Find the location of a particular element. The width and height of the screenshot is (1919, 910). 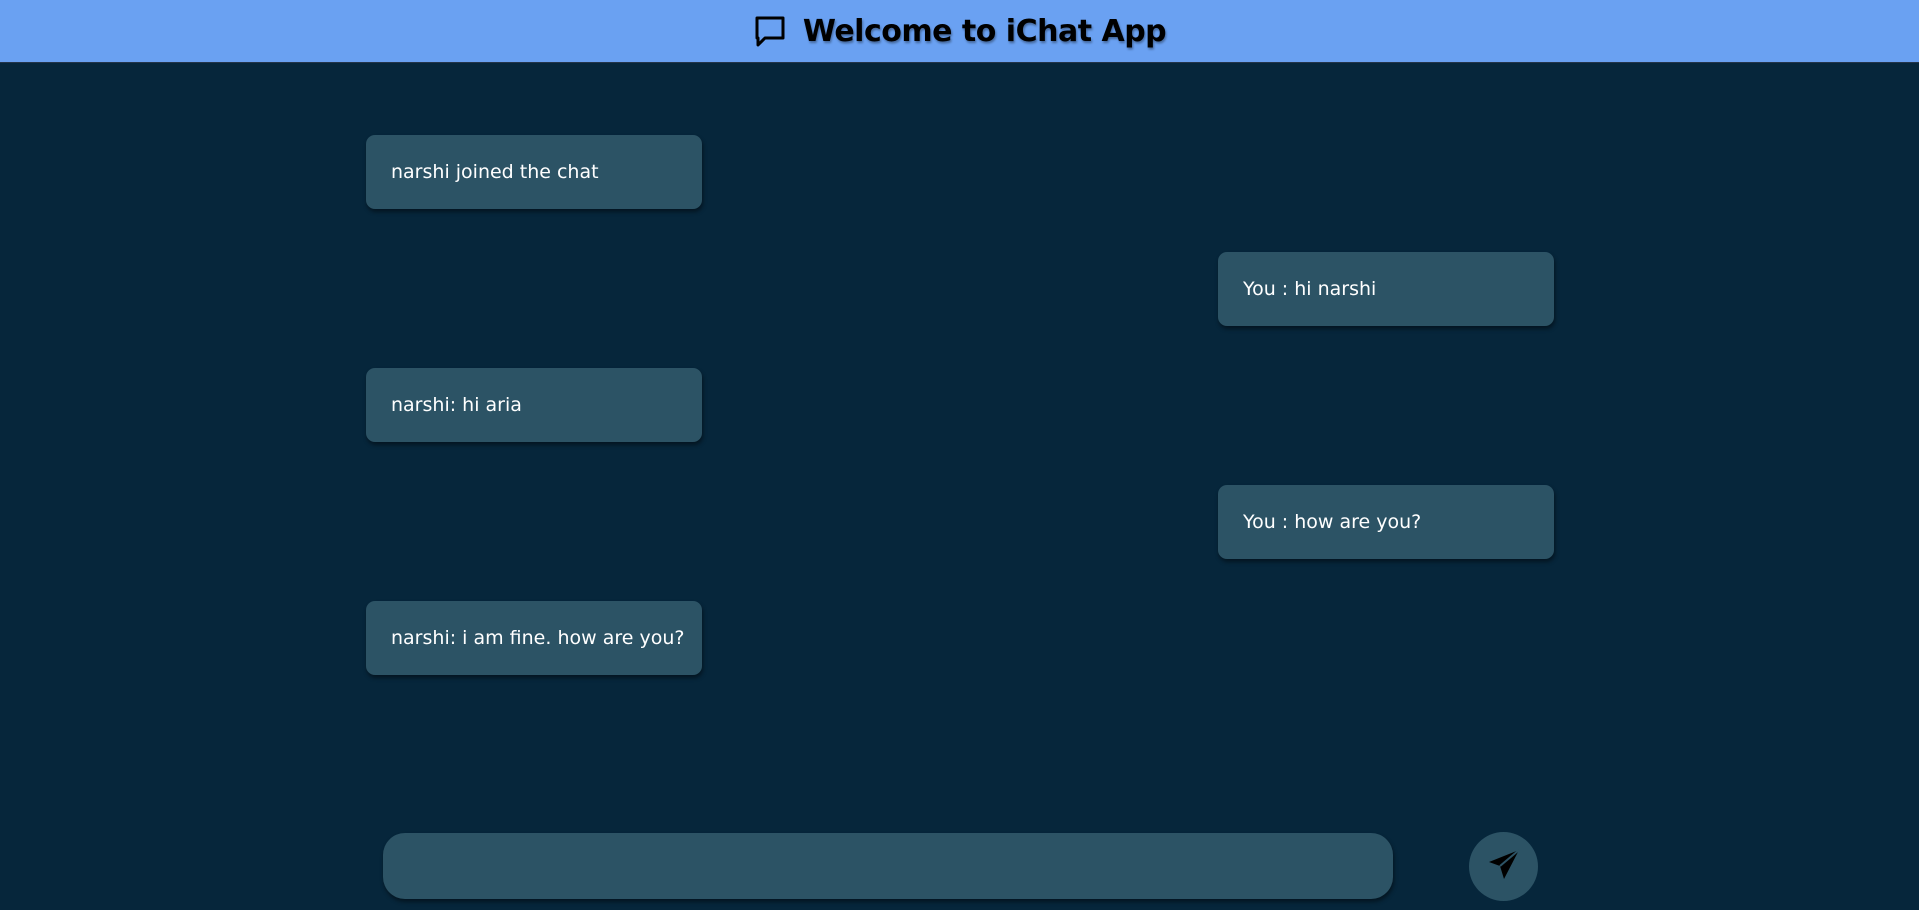

message-text: You : hi narshi is located at coordinates (1310, 289).